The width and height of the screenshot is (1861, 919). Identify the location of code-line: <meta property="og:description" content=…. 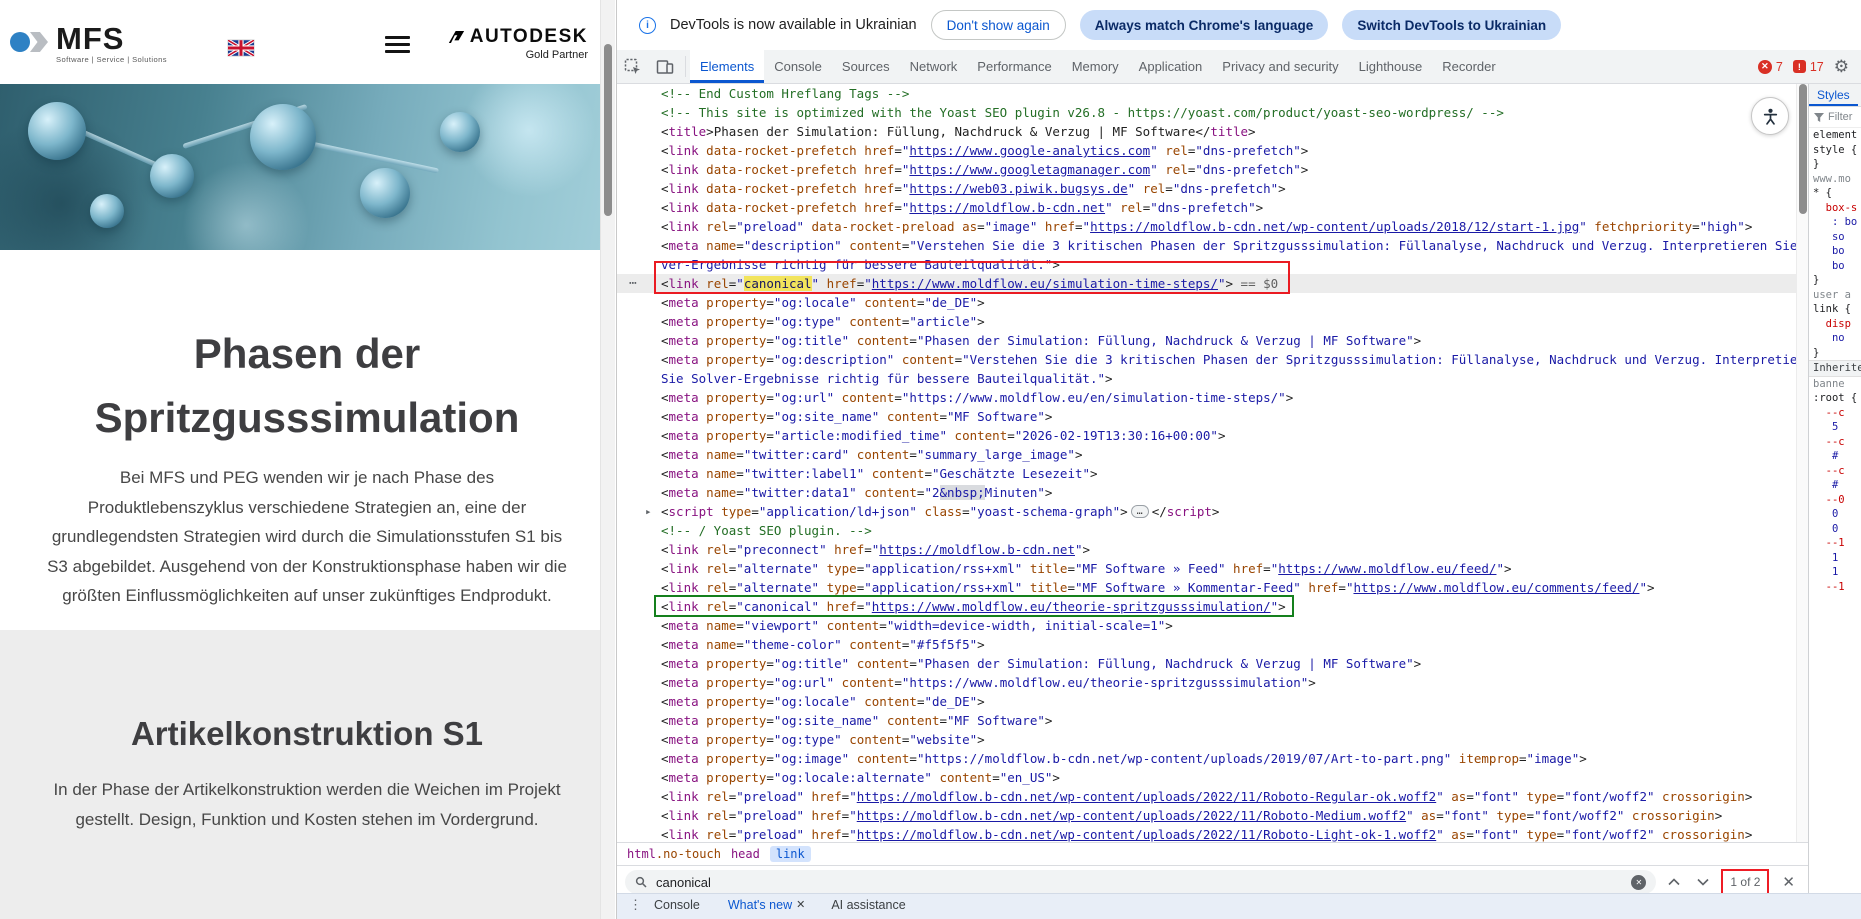
(1213, 359).